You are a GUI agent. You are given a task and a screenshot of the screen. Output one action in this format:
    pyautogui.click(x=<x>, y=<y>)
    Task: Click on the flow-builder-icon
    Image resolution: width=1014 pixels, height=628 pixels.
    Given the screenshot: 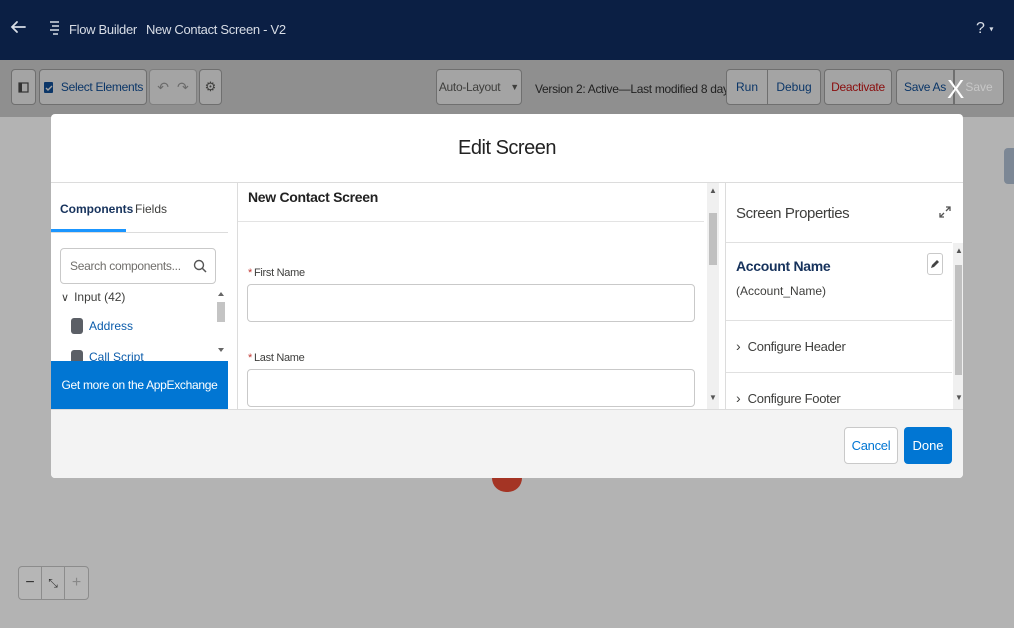 What is the action you would take?
    pyautogui.click(x=54, y=28)
    